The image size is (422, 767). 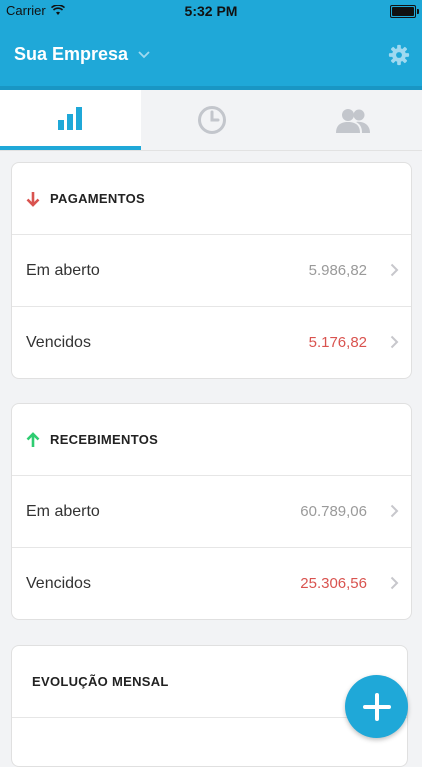 What do you see at coordinates (100, 681) in the screenshot?
I see `card-title: EVOLUÇÃO MENSAL` at bounding box center [100, 681].